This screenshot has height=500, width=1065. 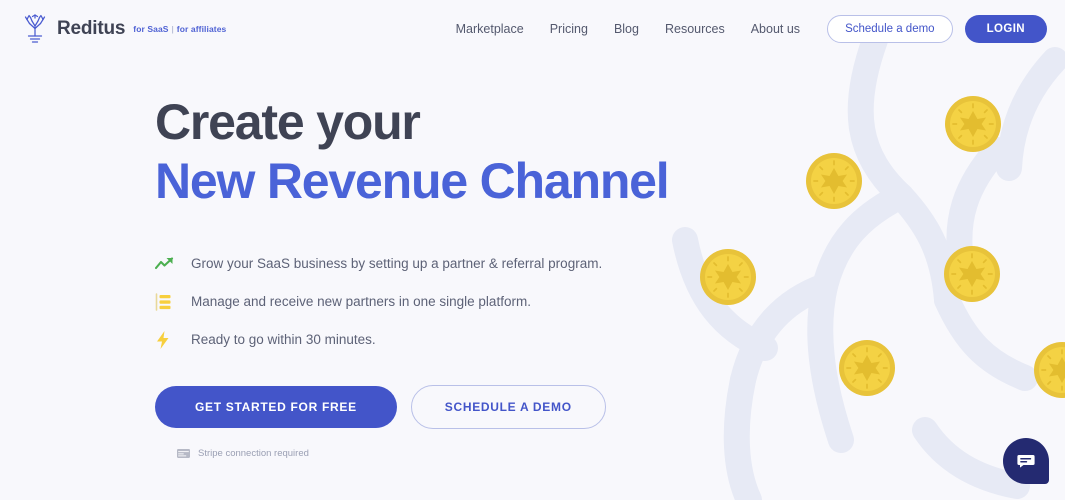 I want to click on schedule-a-demo-button: SCHEDULE A DEMO, so click(x=508, y=406).